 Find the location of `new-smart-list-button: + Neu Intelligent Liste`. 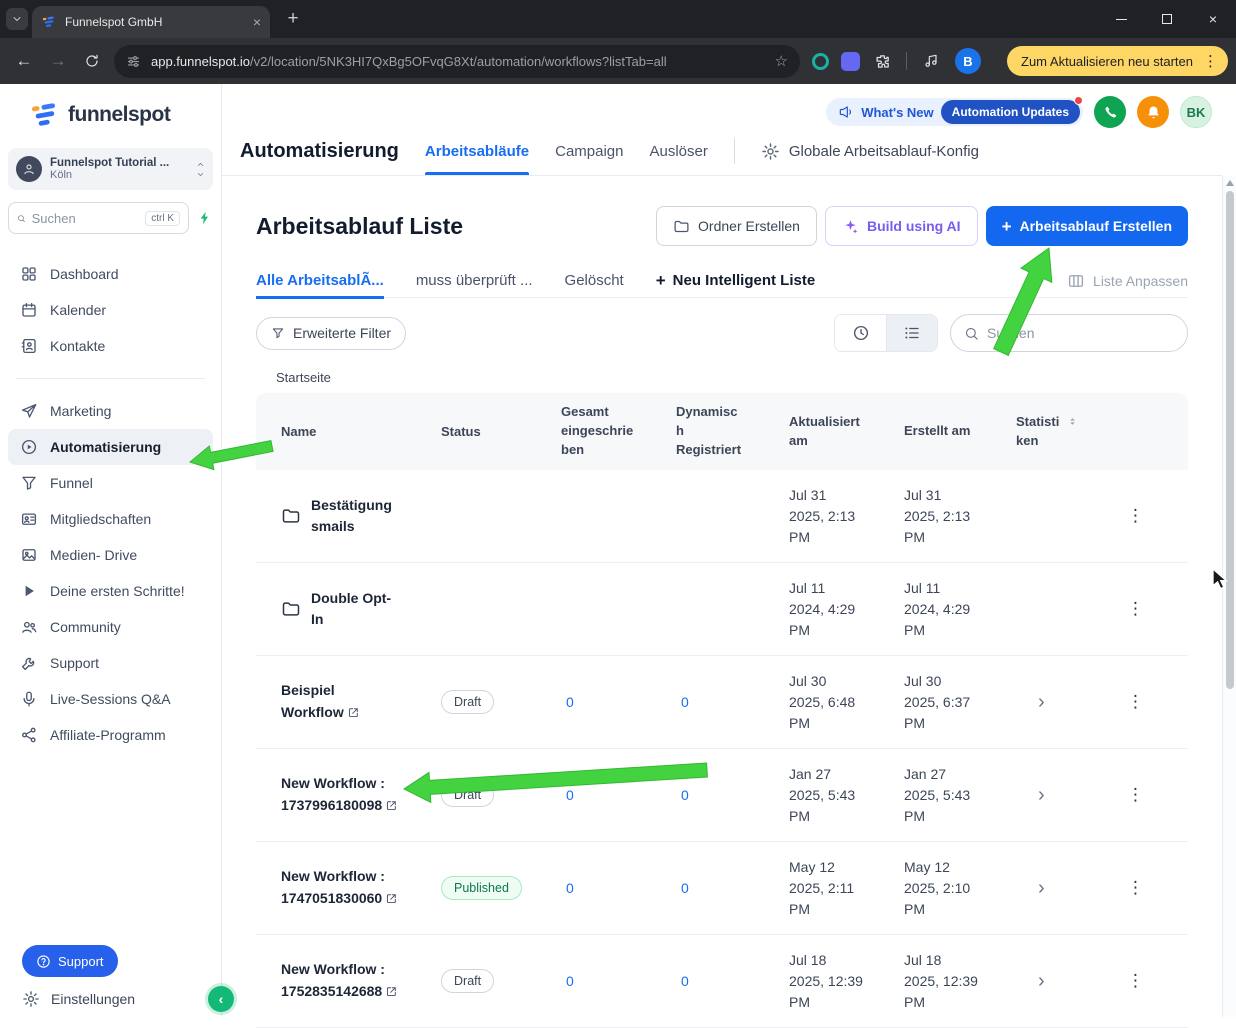

new-smart-list-button: + Neu Intelligent Liste is located at coordinates (735, 281).